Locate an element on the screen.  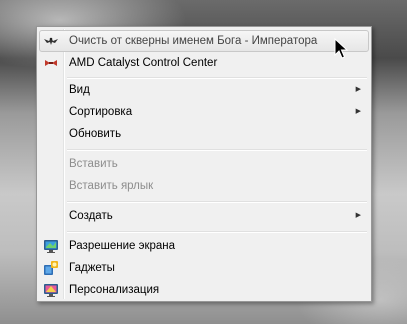
menu-item-paste: Вставить is located at coordinates (204, 164).